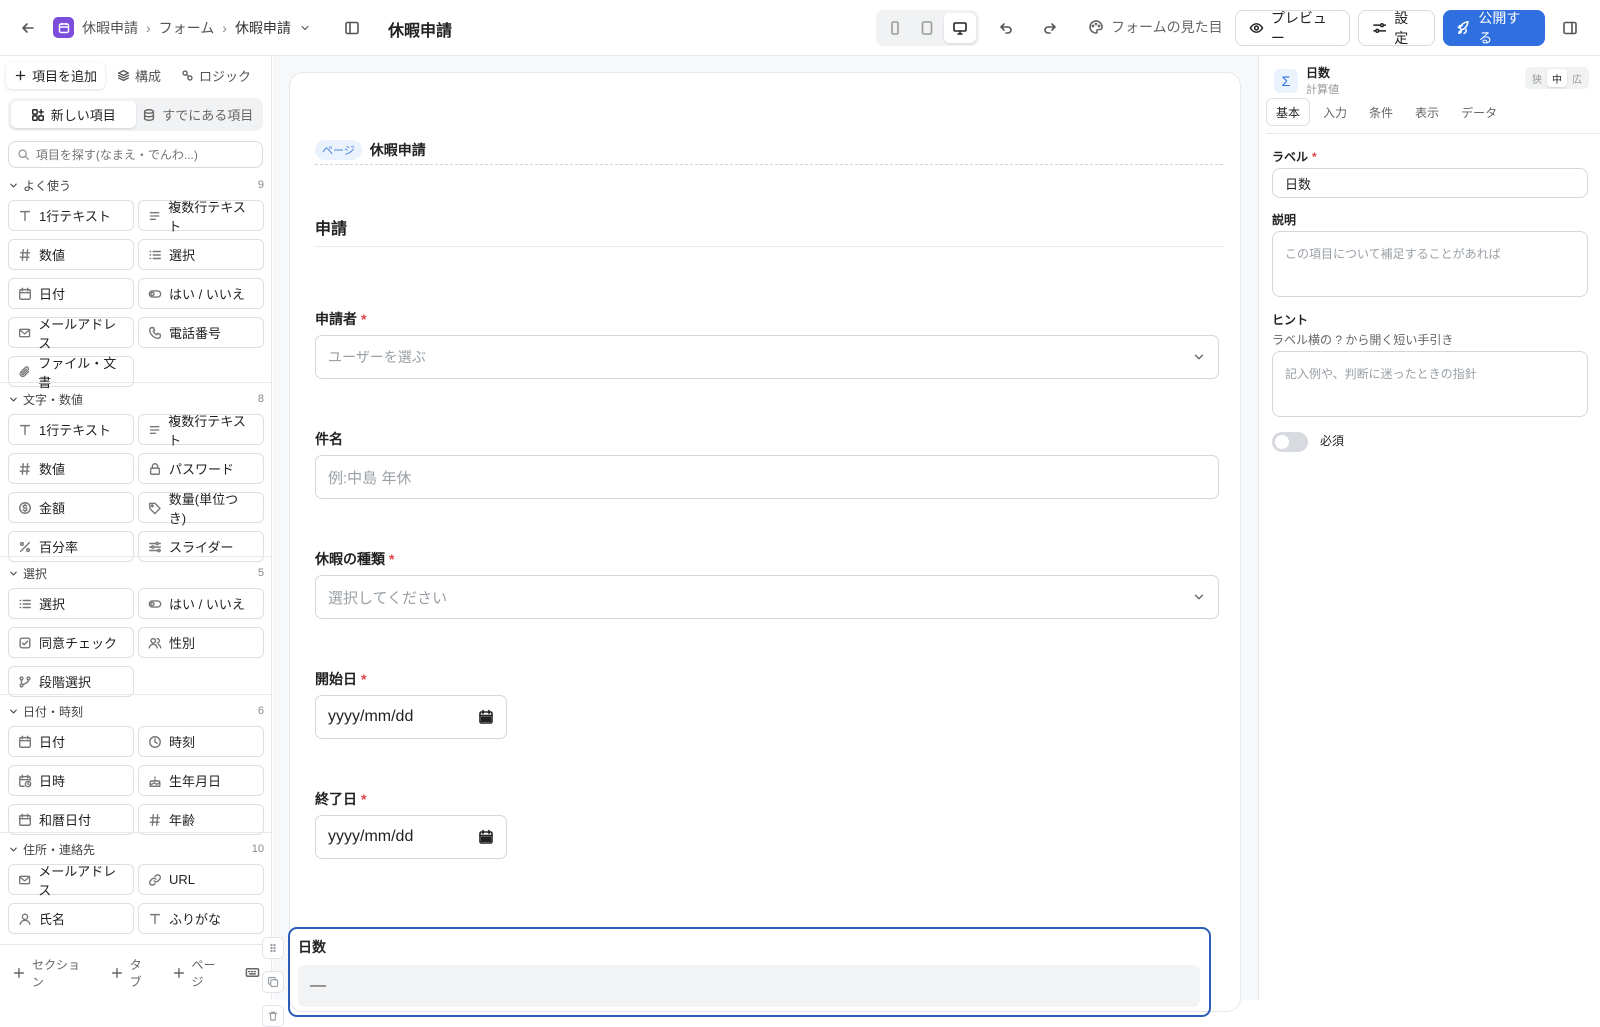 The image size is (1600, 1027). I want to click on applicant-select: ユーザーを選ぶ, so click(767, 357).